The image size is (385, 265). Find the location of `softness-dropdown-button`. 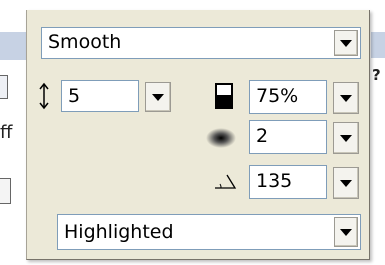

softness-dropdown-button is located at coordinates (346, 138).